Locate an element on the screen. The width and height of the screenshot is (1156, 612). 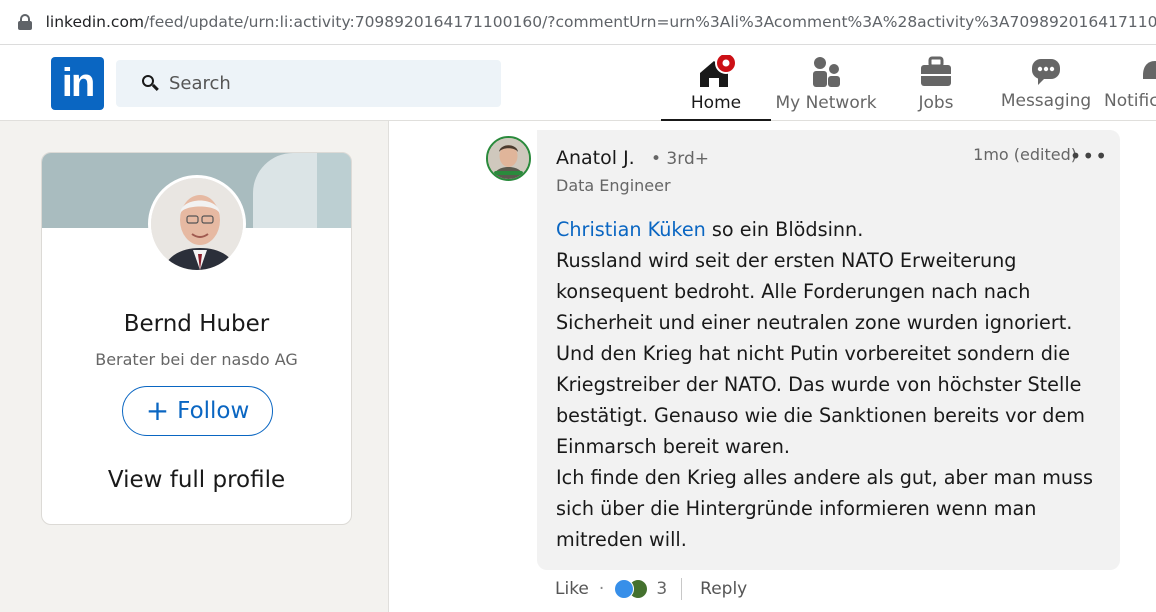
mention-link: Christian Küken is located at coordinates (631, 229).